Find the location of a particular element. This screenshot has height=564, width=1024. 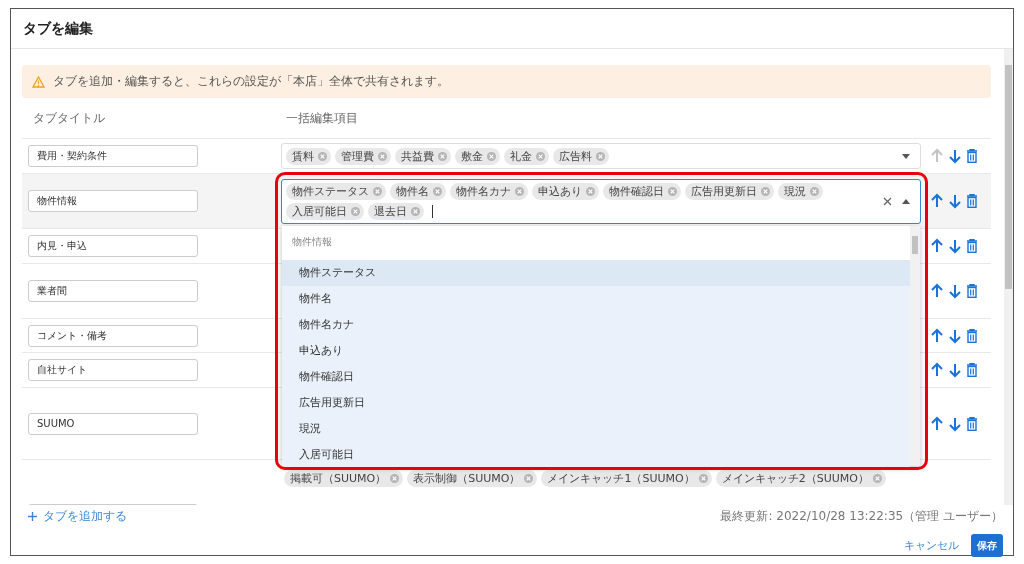

warning-icon is located at coordinates (38, 81).